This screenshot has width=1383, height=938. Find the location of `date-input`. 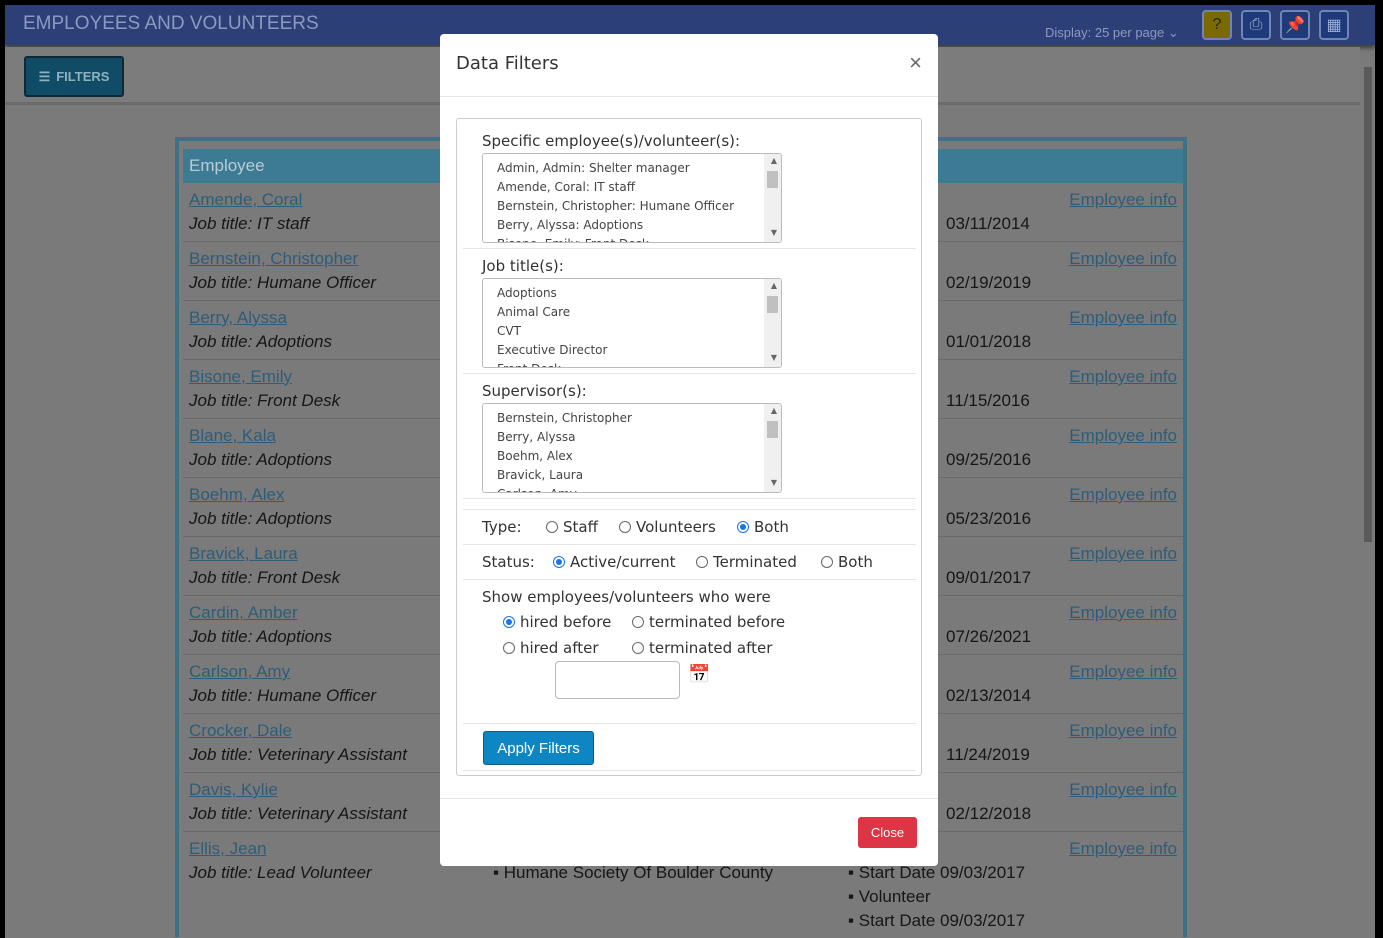

date-input is located at coordinates (617, 680).